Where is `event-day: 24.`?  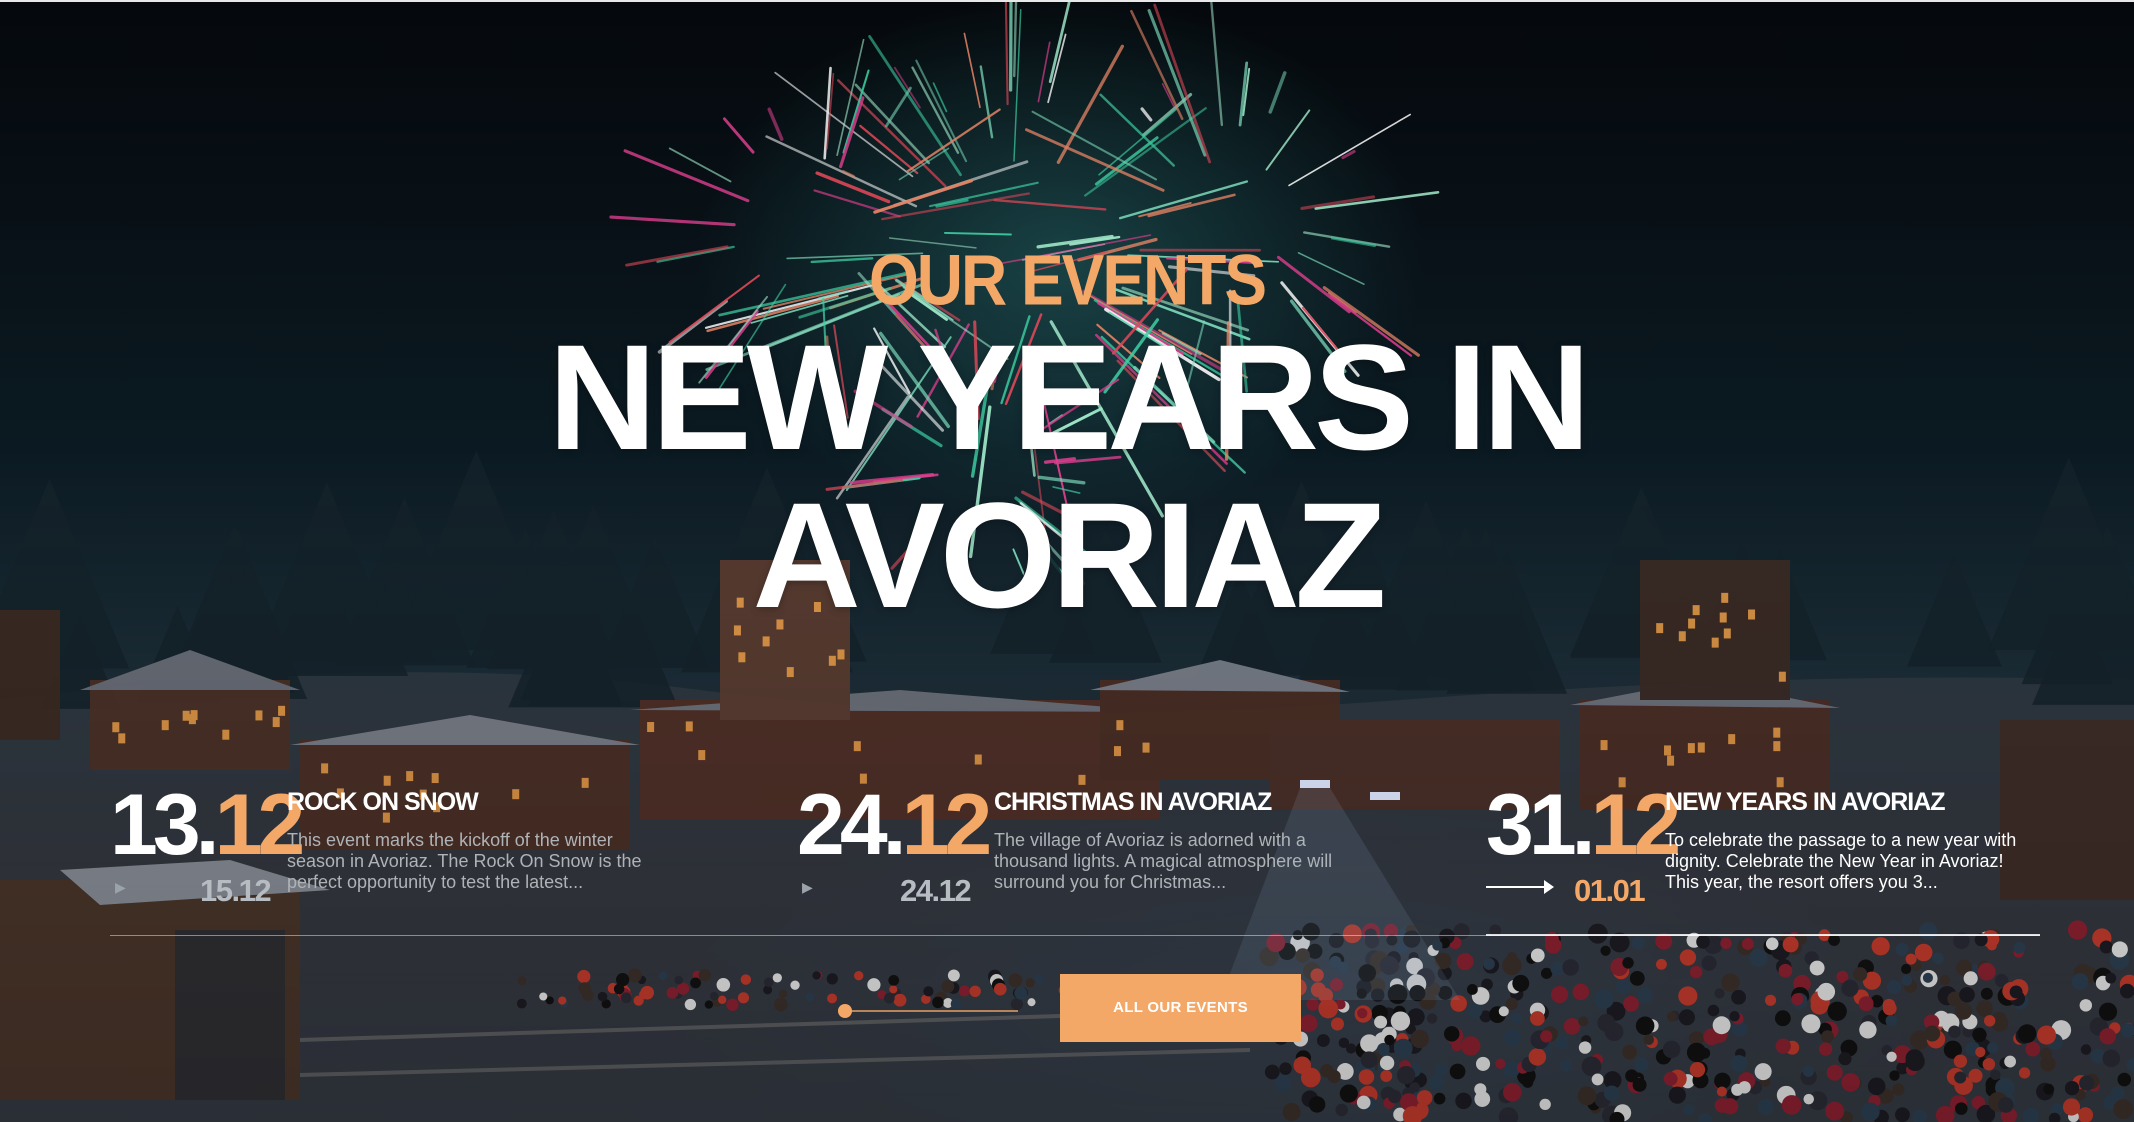 event-day: 24. is located at coordinates (852, 825).